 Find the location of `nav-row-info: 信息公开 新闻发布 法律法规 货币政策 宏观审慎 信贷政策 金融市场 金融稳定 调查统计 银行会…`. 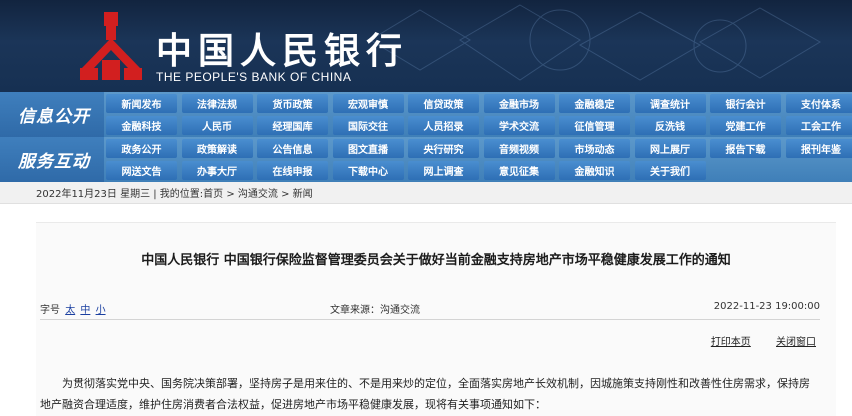

nav-row-info: 信息公开 新闻发布 法律法规 货币政策 宏观审慎 信贷政策 金融市场 金融稳定 调查统计 银行会… is located at coordinates (426, 114).